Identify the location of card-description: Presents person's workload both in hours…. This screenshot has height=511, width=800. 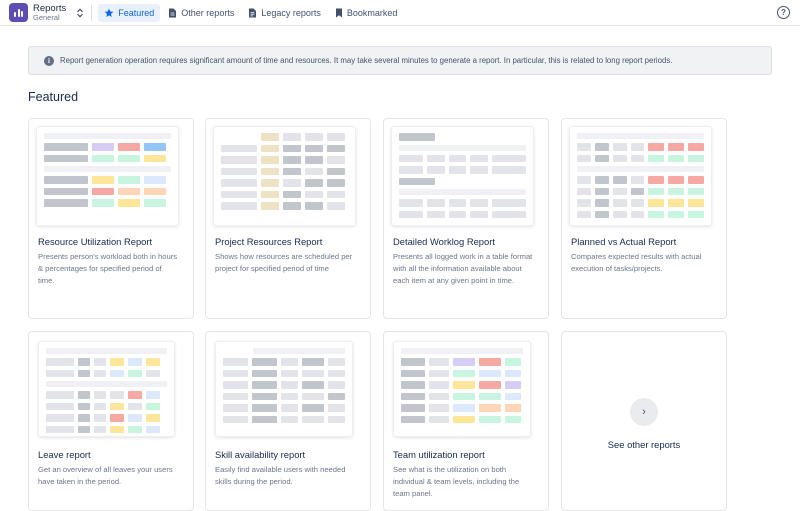
(108, 268).